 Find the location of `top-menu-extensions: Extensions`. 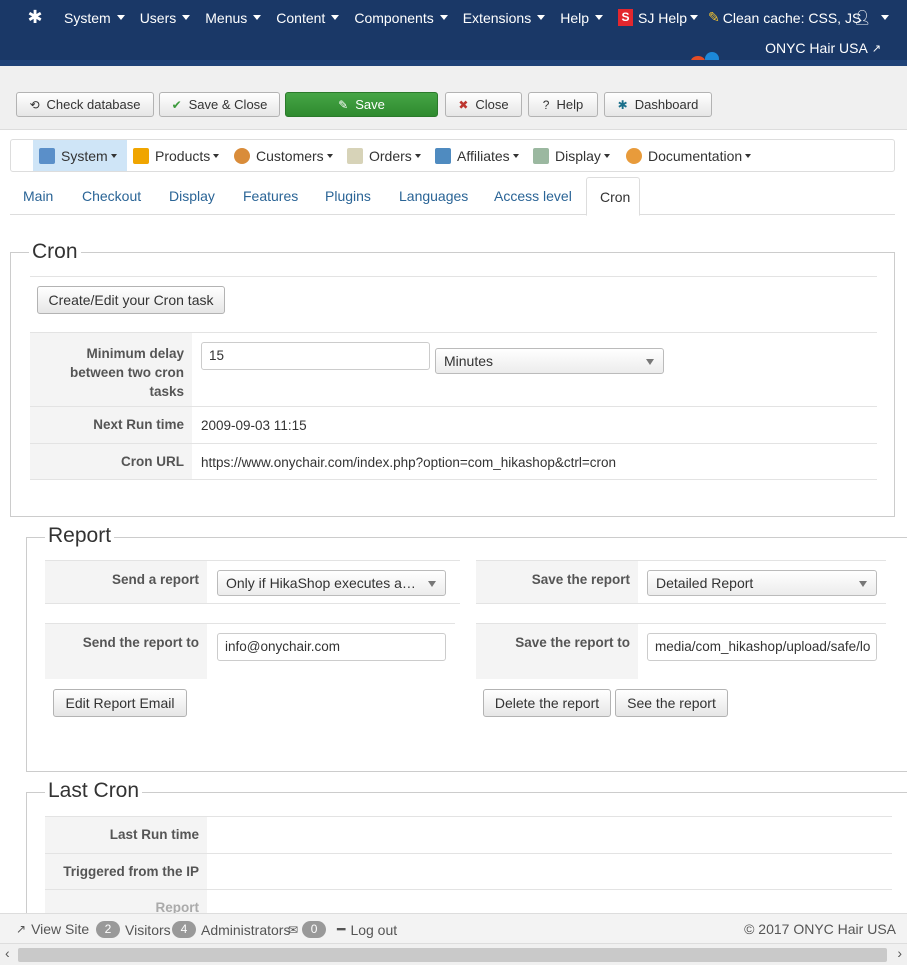

top-menu-extensions: Extensions is located at coordinates (504, 17).